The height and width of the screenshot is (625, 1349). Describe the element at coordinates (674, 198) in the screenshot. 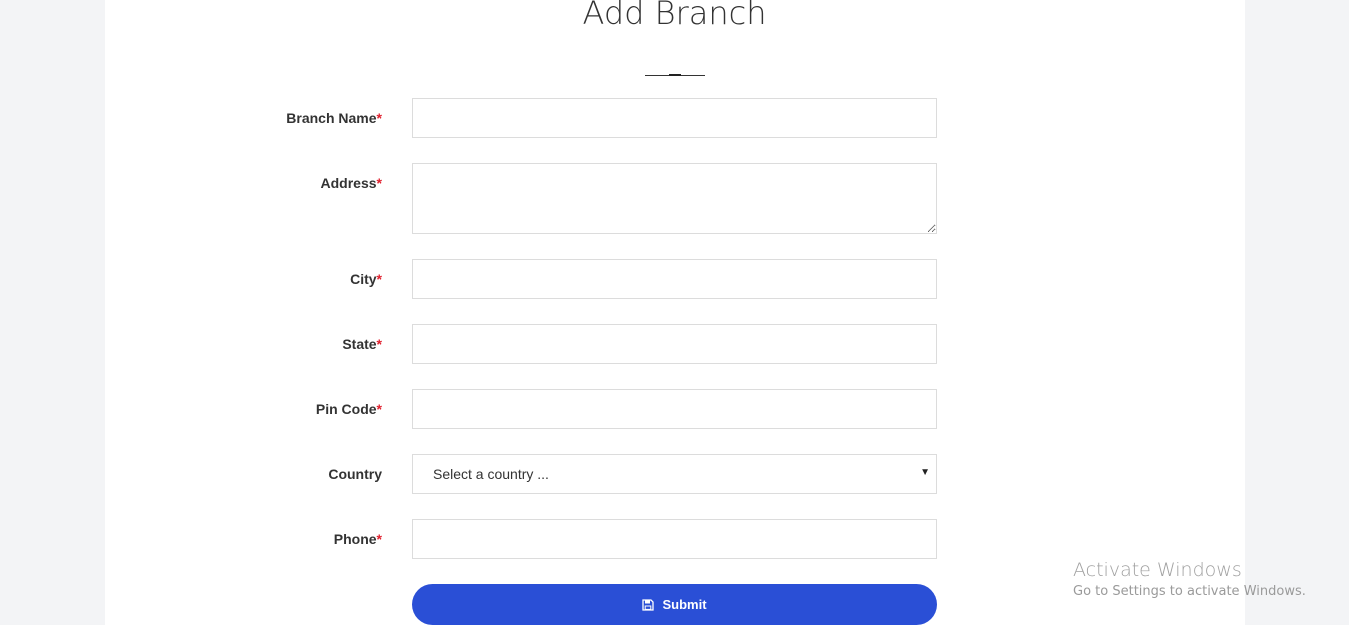

I see `address-textarea` at that location.